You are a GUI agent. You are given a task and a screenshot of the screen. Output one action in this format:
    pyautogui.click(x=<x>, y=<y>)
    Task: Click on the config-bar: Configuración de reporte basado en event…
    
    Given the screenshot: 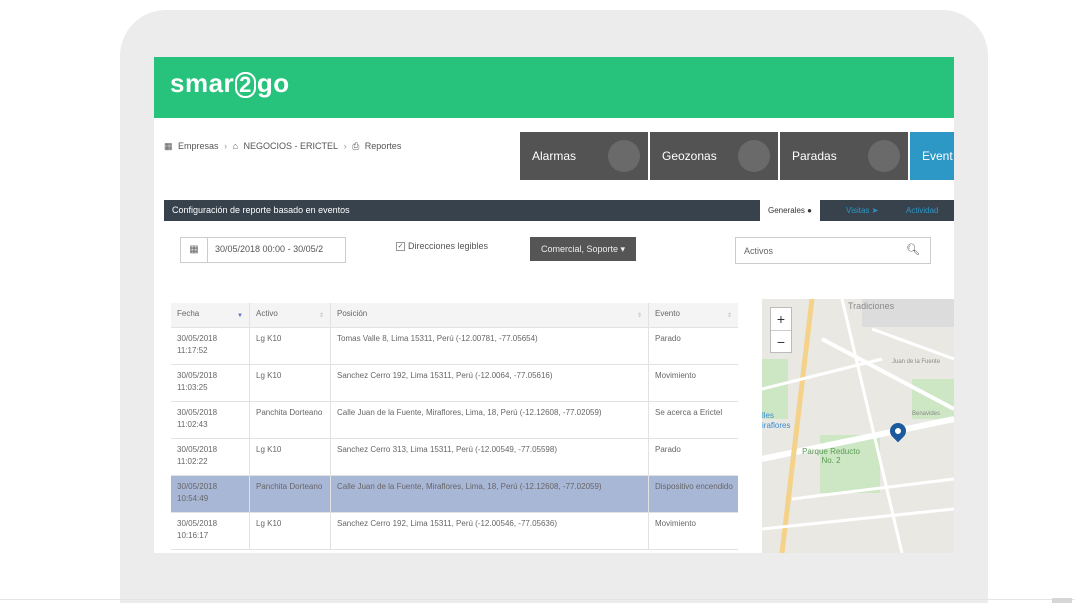 What is the action you would take?
    pyautogui.click(x=559, y=210)
    